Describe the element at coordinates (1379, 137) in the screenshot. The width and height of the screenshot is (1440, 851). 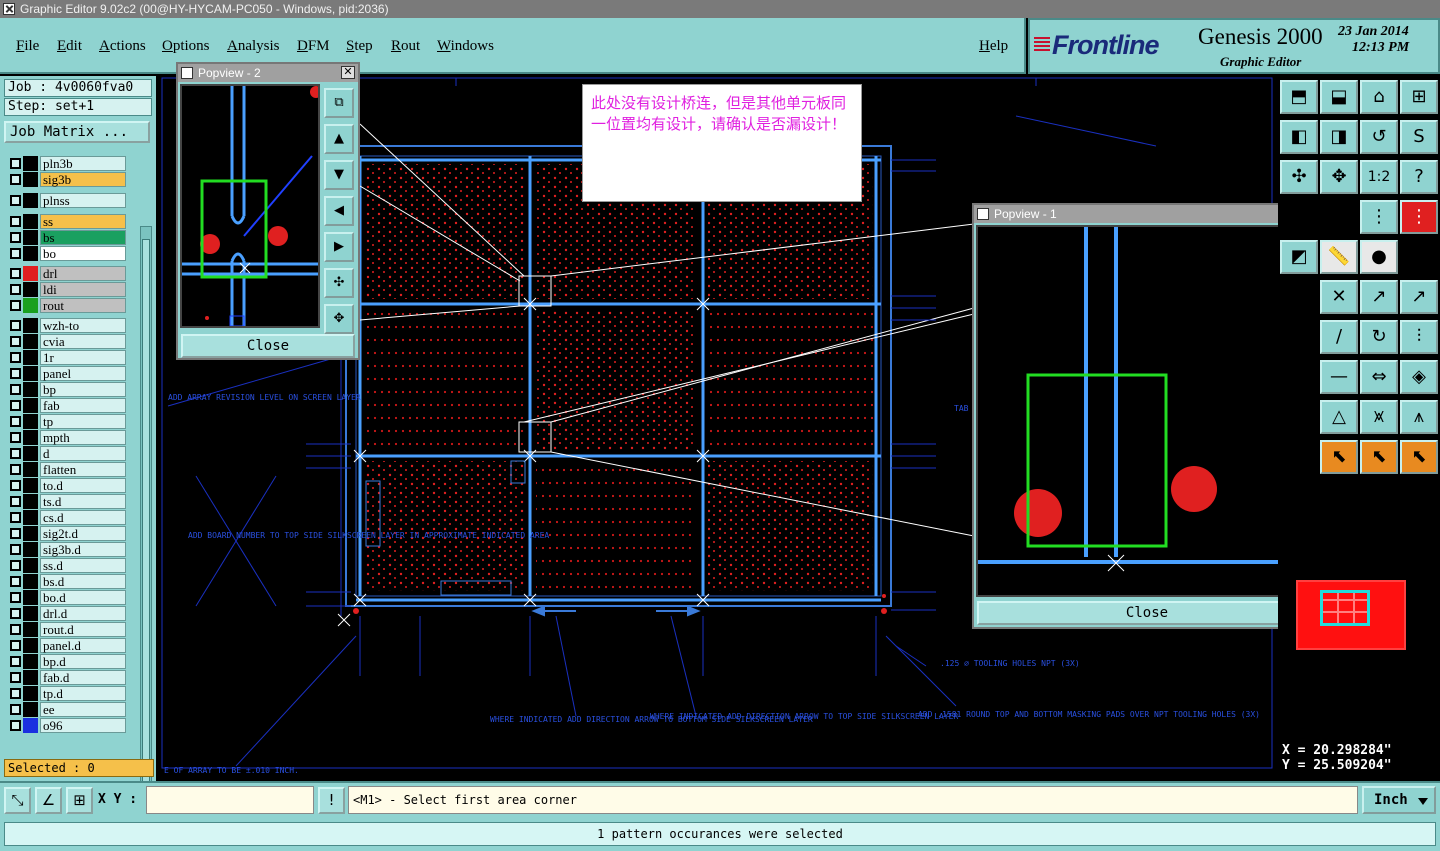
I see `zoom-back-icon: ↺` at that location.